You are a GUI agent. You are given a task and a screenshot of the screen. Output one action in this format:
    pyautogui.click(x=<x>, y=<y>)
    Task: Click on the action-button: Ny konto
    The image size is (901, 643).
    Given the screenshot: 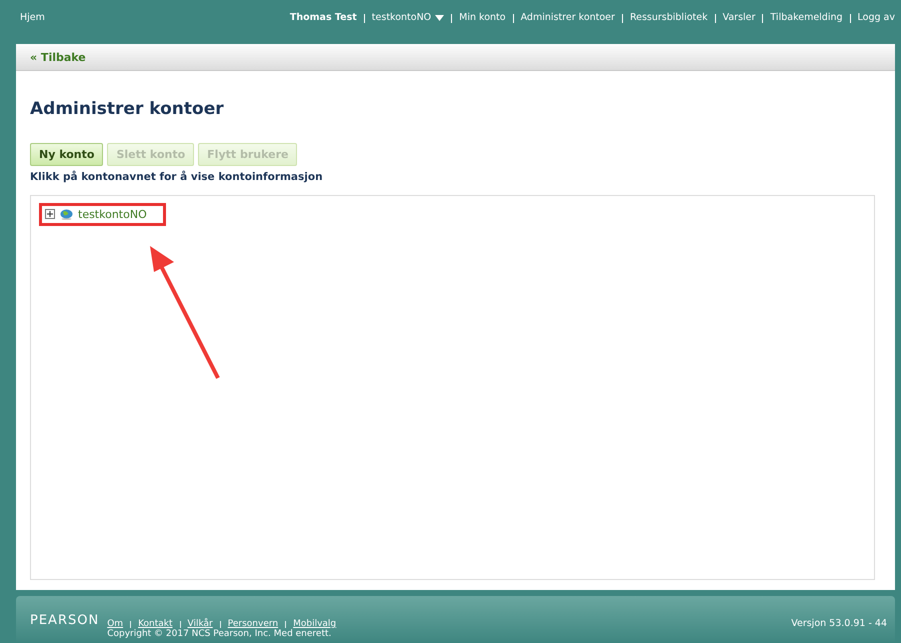 What is the action you would take?
    pyautogui.click(x=67, y=154)
    